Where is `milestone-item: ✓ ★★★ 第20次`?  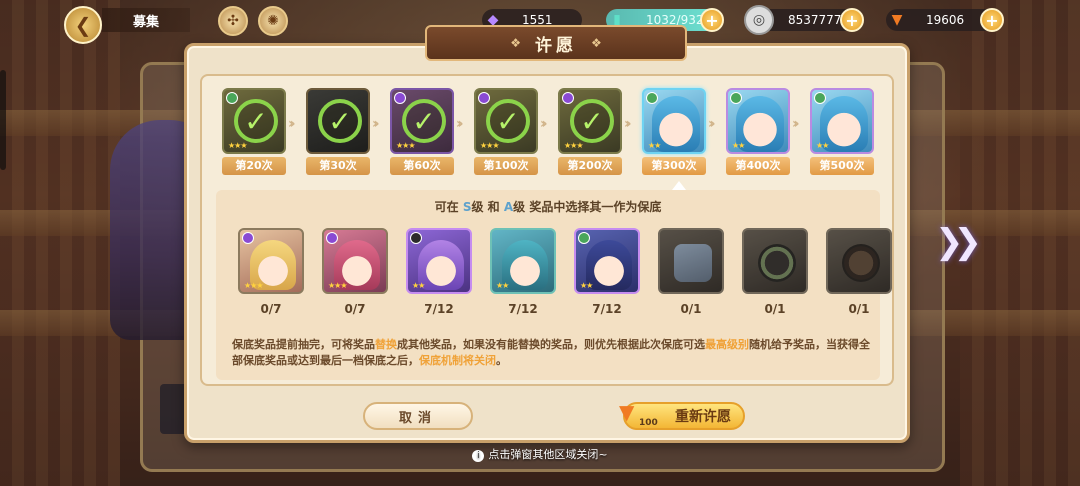
milestone-item: ✓ ★★★ 第20次 is located at coordinates (254, 131).